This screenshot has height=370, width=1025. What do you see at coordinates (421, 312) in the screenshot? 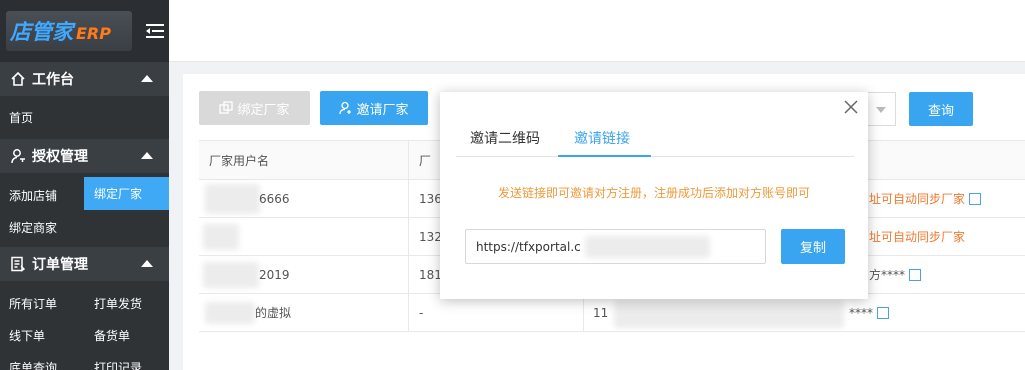
I see `table-cell: -` at bounding box center [421, 312].